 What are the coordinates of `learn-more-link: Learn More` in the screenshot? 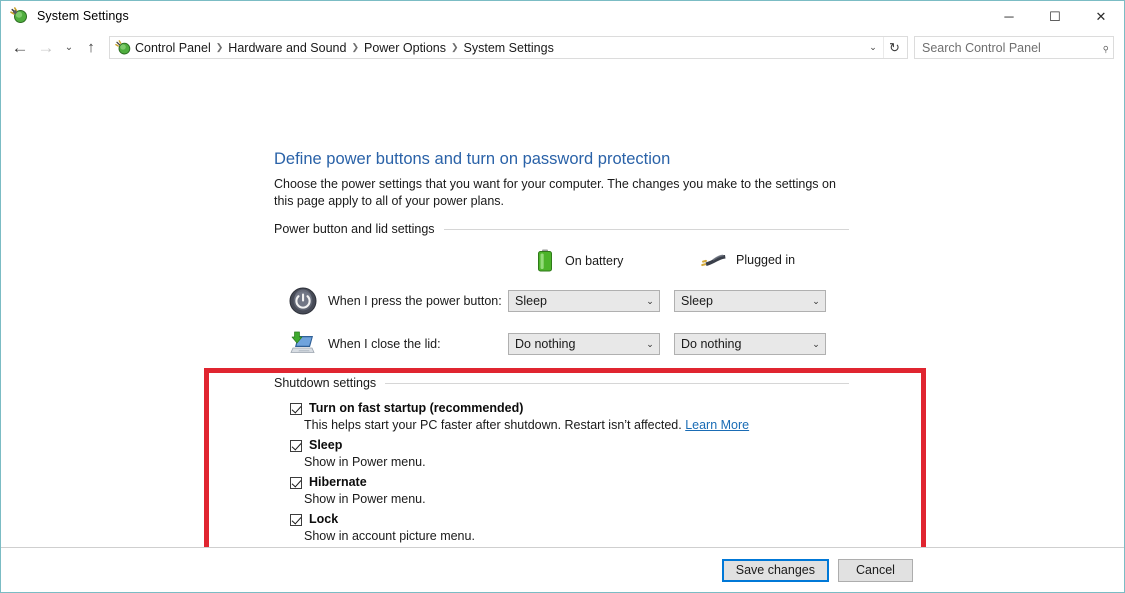 It's located at (717, 425).